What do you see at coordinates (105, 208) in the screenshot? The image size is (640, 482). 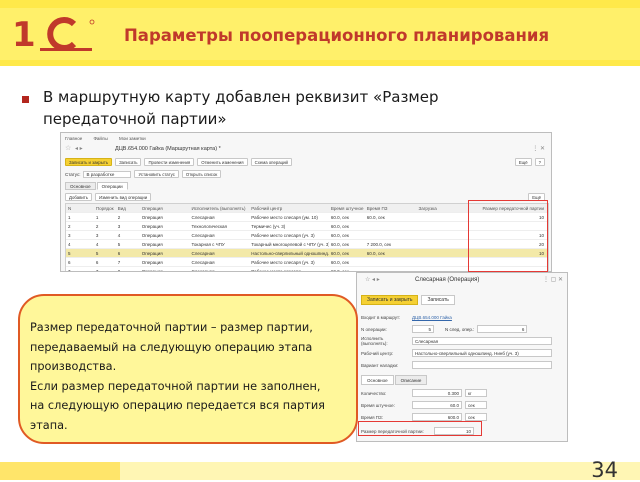 I see `column-header: Порядок` at bounding box center [105, 208].